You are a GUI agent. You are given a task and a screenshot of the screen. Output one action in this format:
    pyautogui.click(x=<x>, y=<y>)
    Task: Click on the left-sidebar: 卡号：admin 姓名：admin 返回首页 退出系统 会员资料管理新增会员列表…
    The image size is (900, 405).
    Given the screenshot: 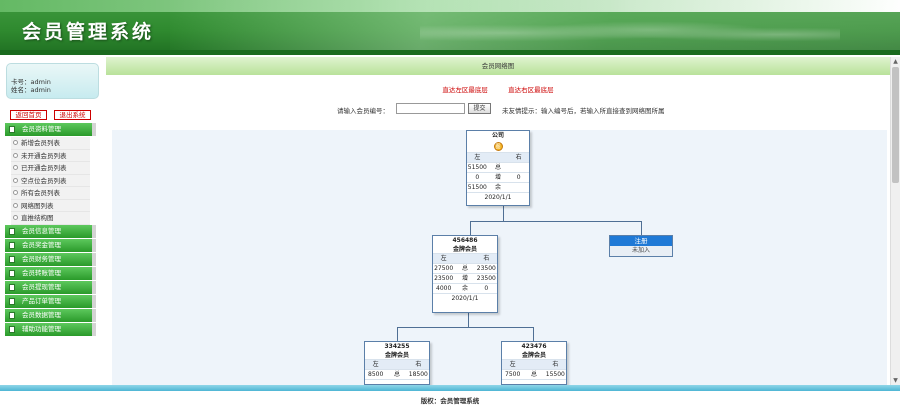 What is the action you would take?
    pyautogui.click(x=51, y=220)
    